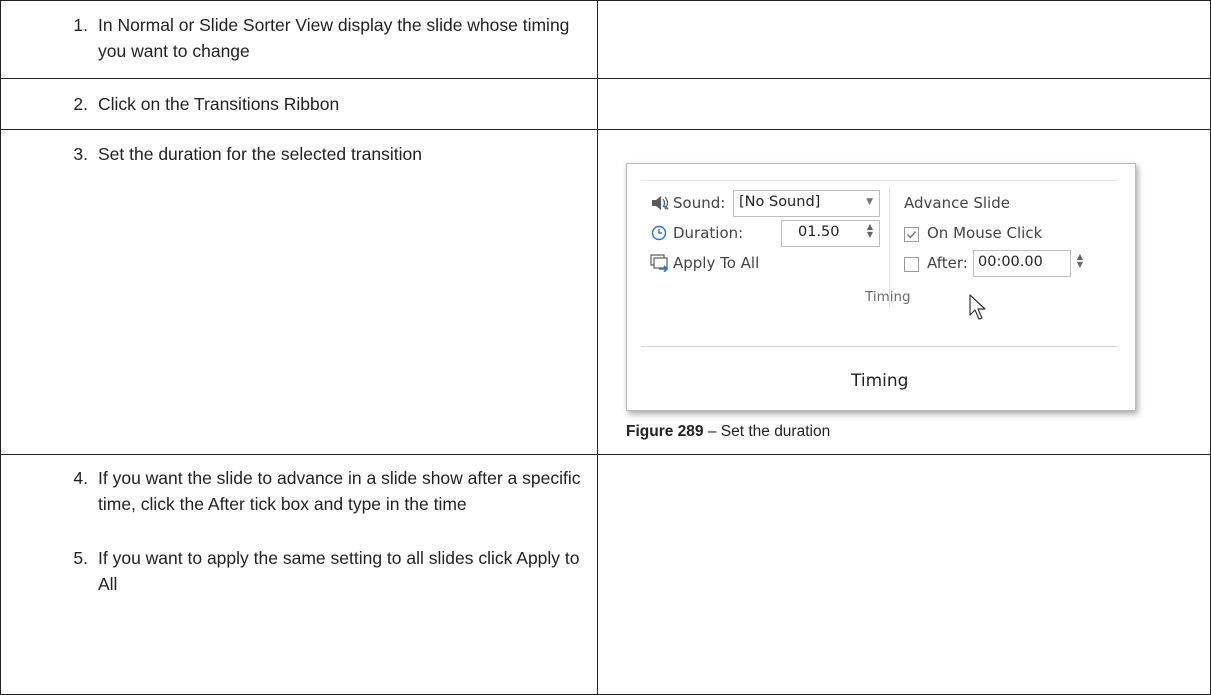  I want to click on duration-value: 01.50, so click(819, 232).